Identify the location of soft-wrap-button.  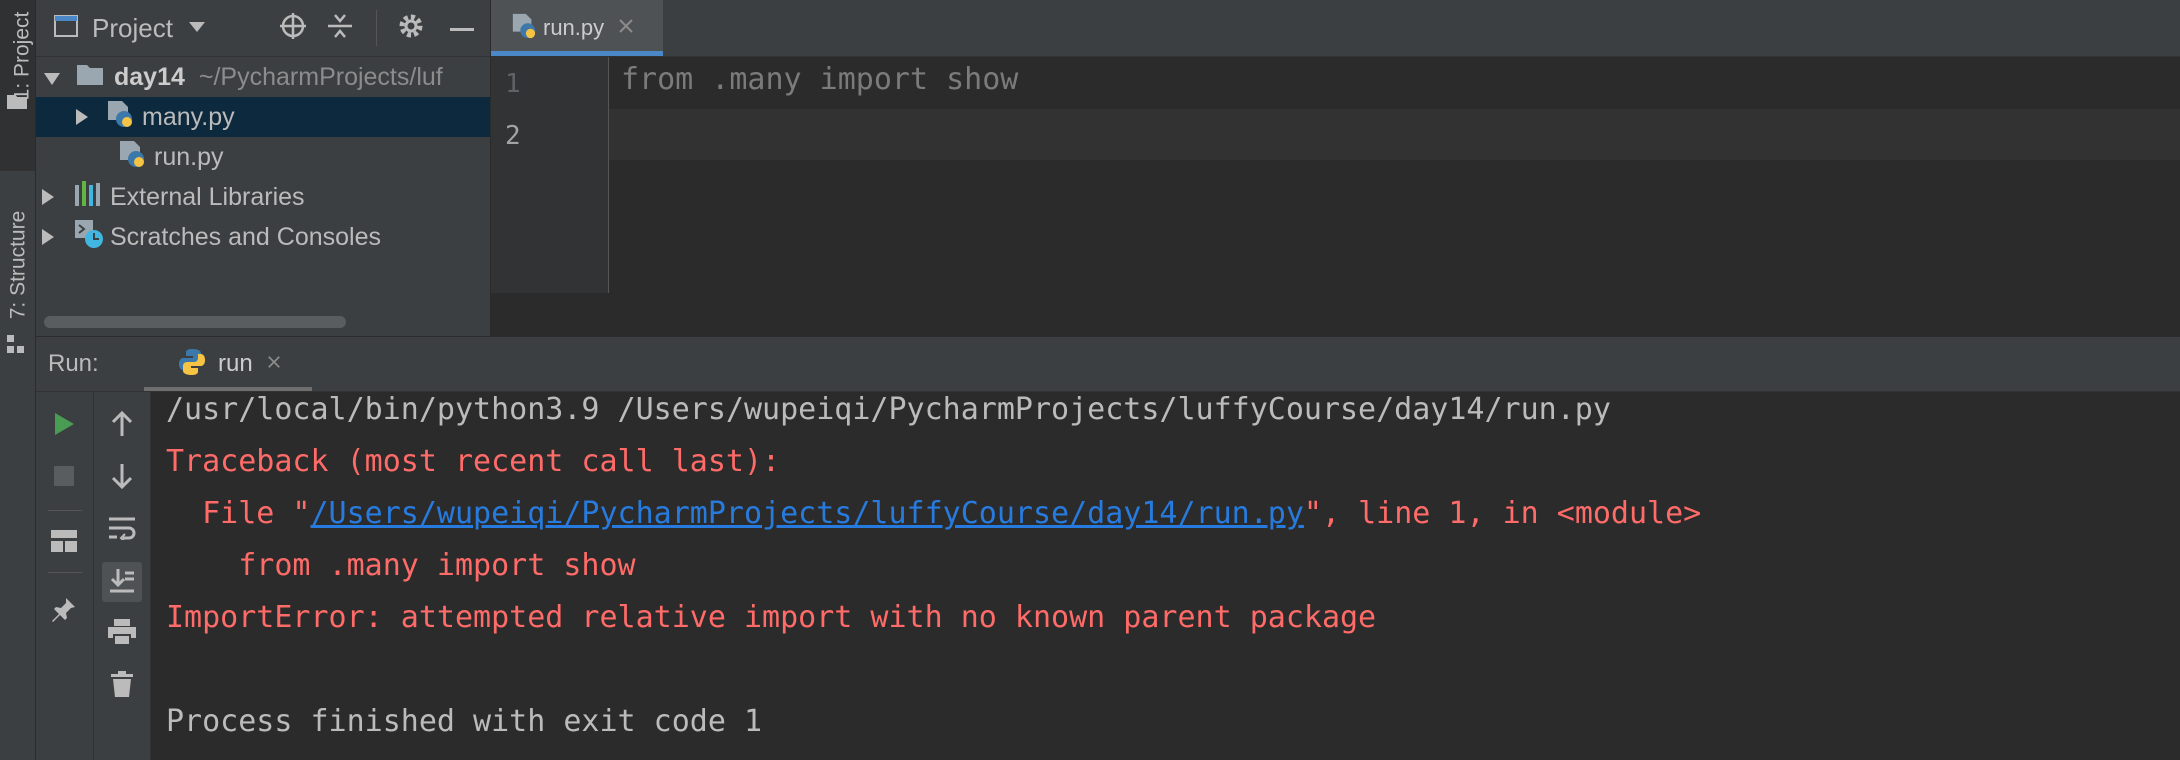
(122, 530).